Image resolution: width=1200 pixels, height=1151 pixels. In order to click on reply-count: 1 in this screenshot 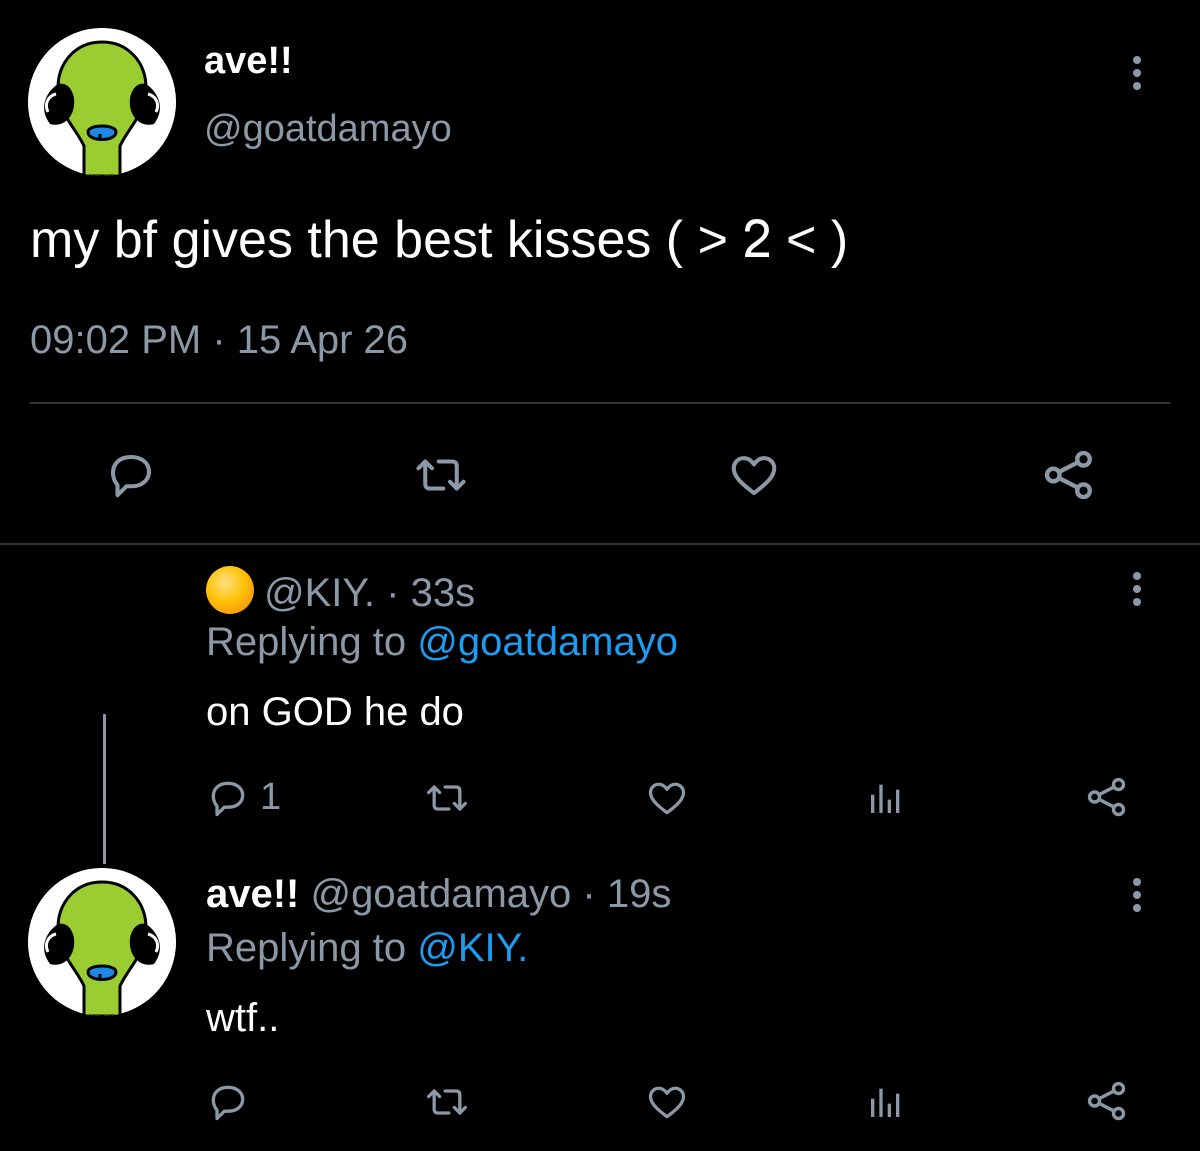, I will do `click(271, 797)`.